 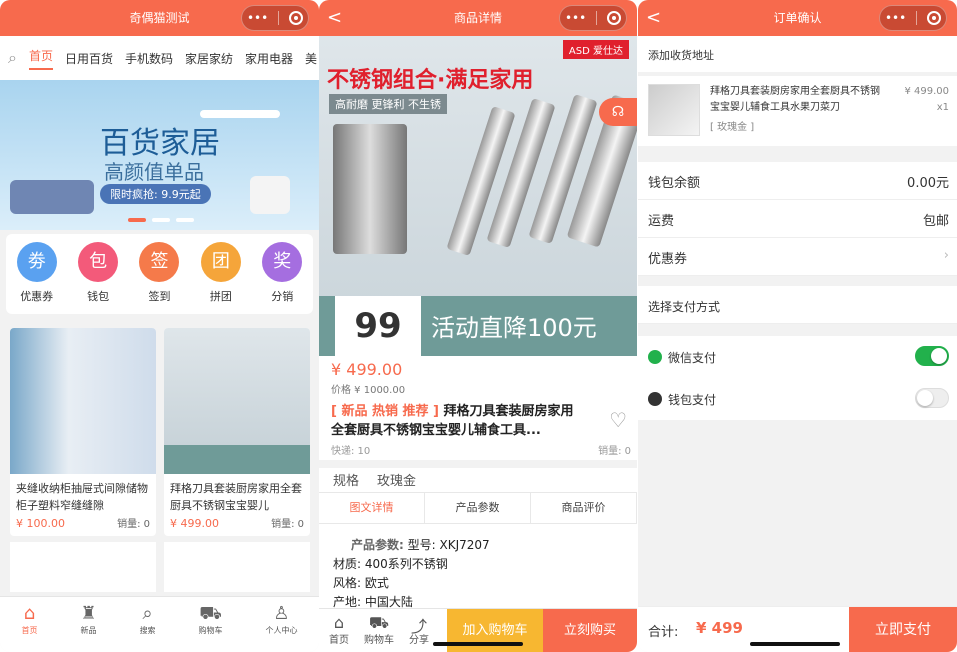 I want to click on pay-method-title: 选择支付方式, so click(x=797, y=305).